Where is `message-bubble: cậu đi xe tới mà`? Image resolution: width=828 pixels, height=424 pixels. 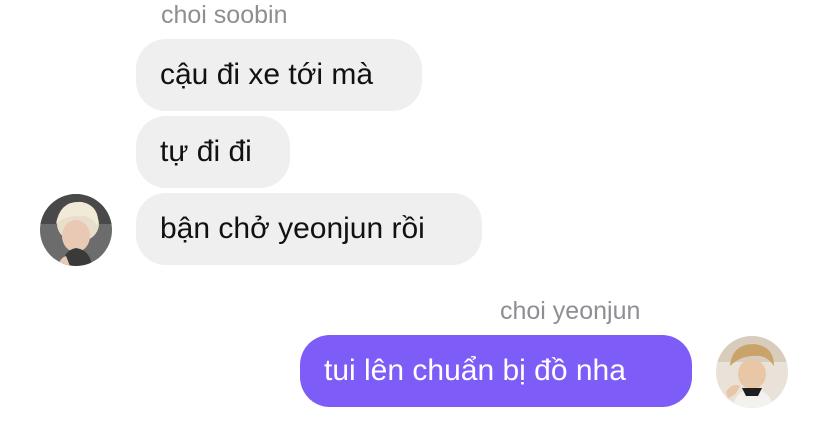
message-bubble: cậu đi xe tới mà is located at coordinates (279, 75).